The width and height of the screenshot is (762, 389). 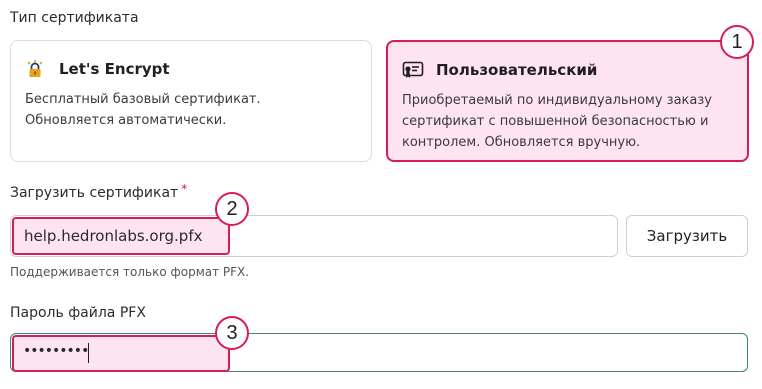 I want to click on upload-button: Загрузить, so click(x=687, y=236).